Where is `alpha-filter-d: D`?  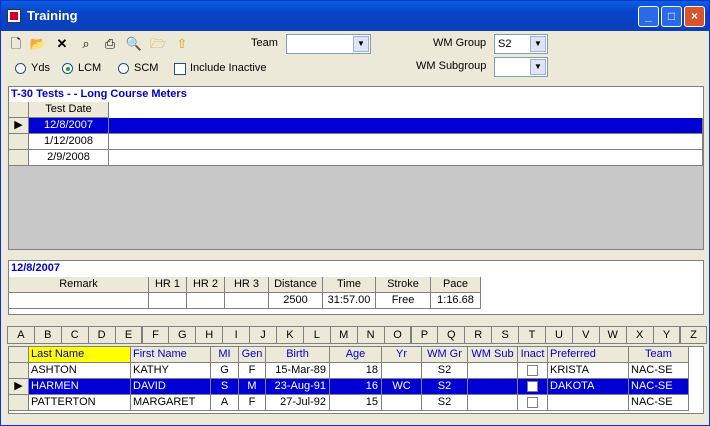 alpha-filter-d: D is located at coordinates (101, 335).